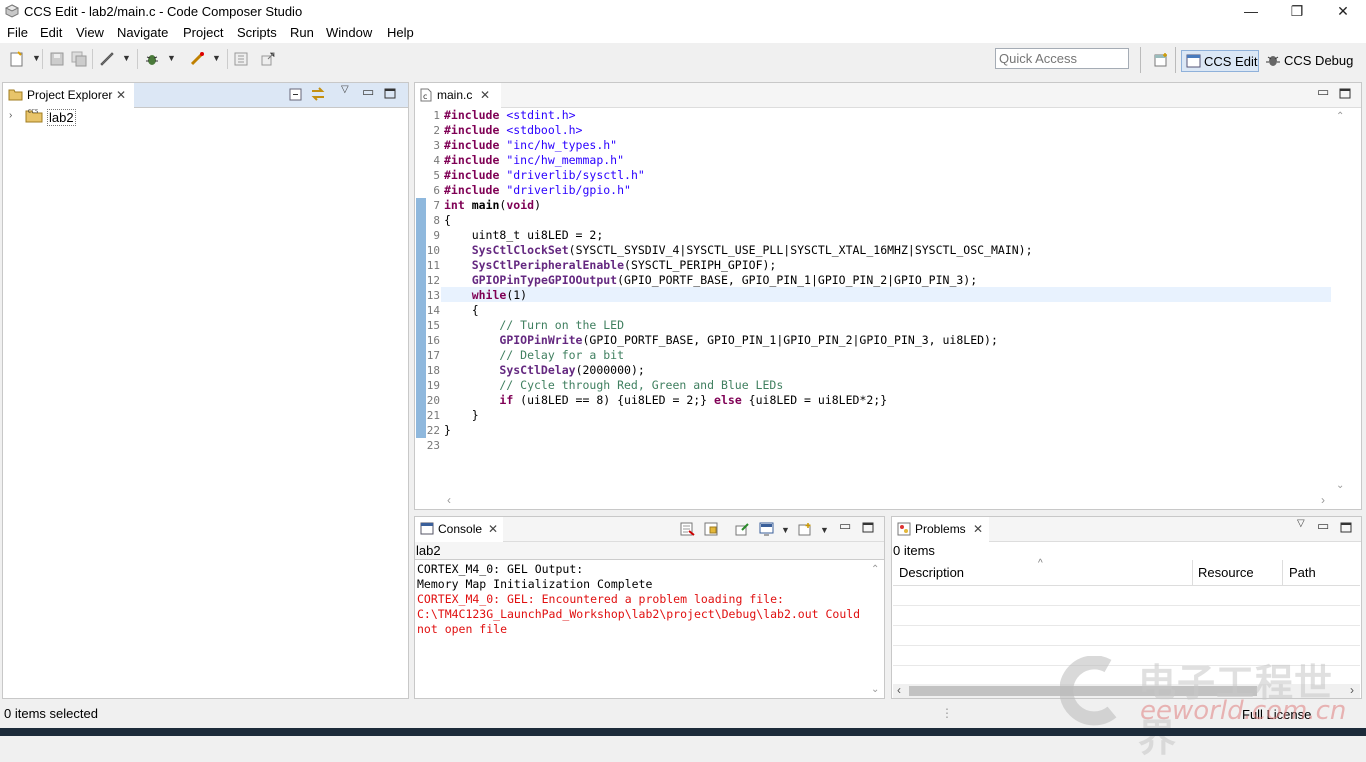  Describe the element at coordinates (506, 400) in the screenshot. I see `code-token: if` at that location.